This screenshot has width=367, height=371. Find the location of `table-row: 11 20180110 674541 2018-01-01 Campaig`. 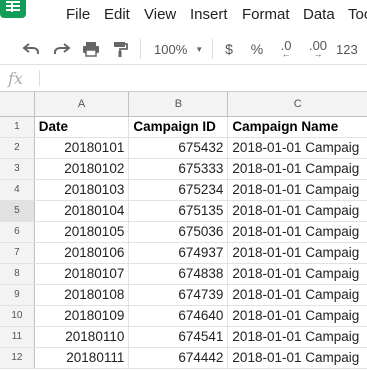

table-row: 11 20180110 674541 2018-01-01 Campaig is located at coordinates (183, 337).